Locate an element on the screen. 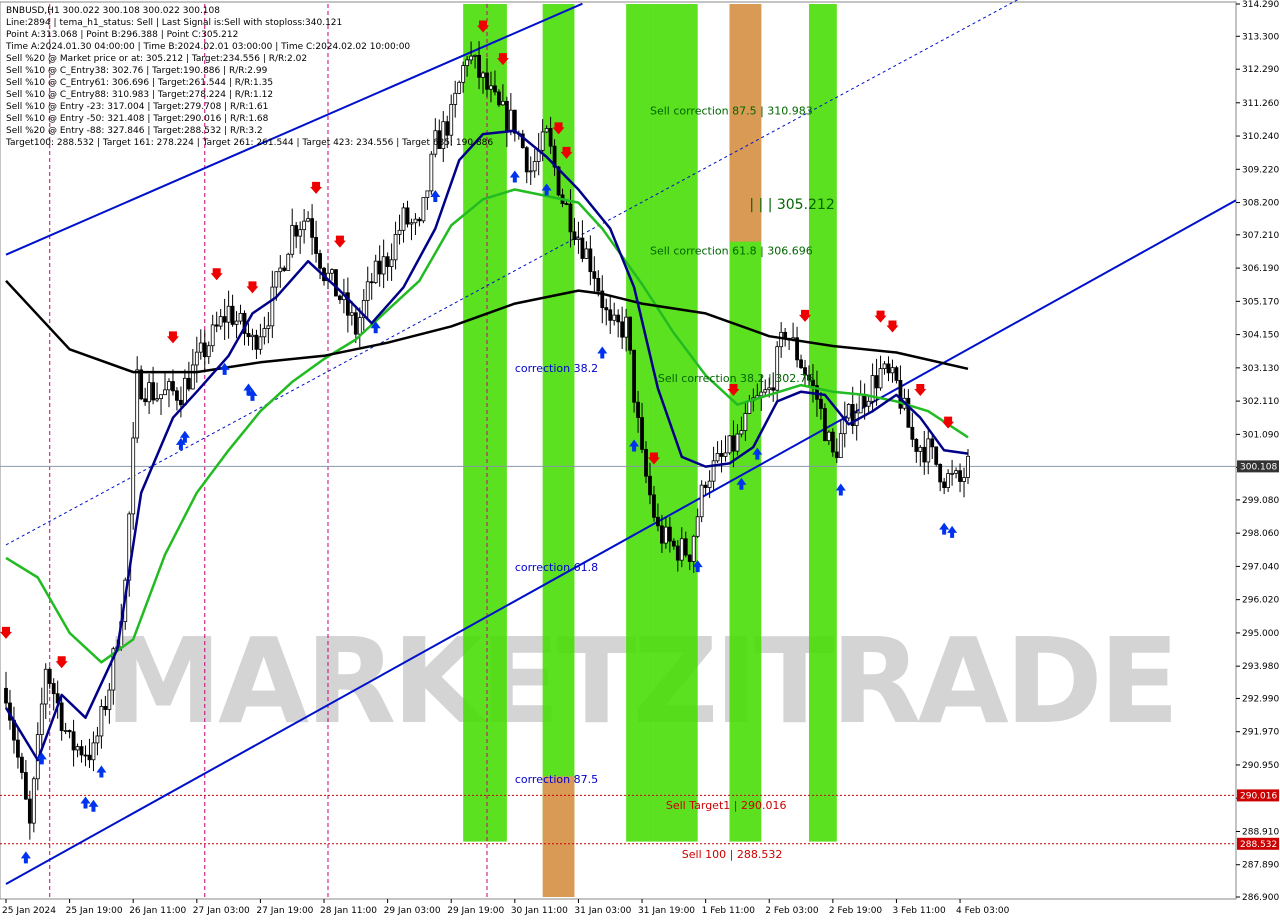  y-tick-label: 310.240 is located at coordinates (1260, 137).